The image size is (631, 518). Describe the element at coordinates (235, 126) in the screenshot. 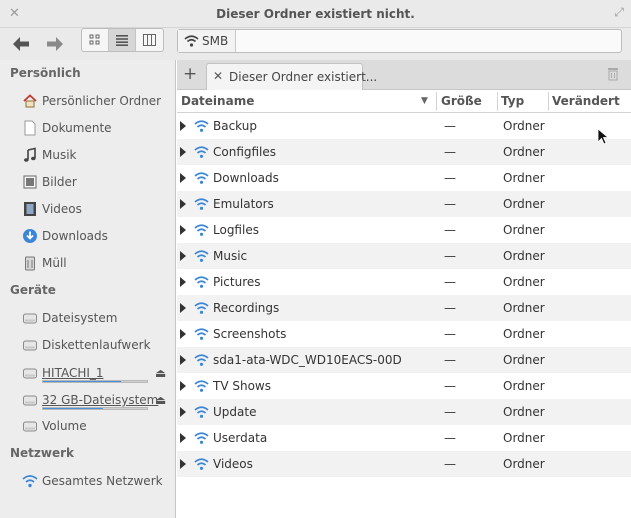

I see `file-name: Backup` at that location.